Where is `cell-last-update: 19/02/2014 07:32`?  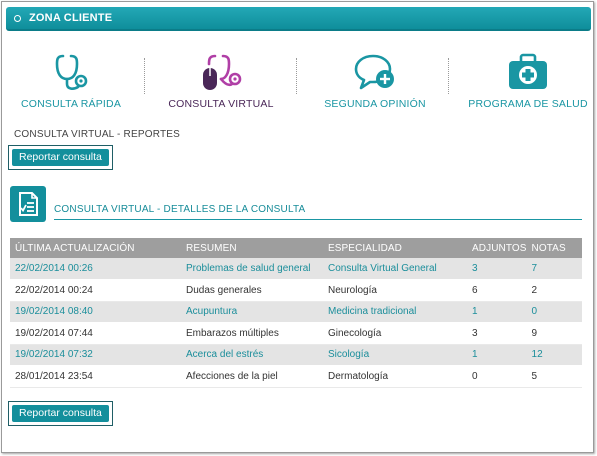 cell-last-update: 19/02/2014 07:32 is located at coordinates (95, 355).